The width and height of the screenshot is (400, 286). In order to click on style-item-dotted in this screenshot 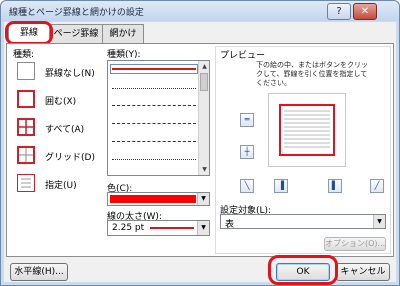, I will do `click(154, 88)`.